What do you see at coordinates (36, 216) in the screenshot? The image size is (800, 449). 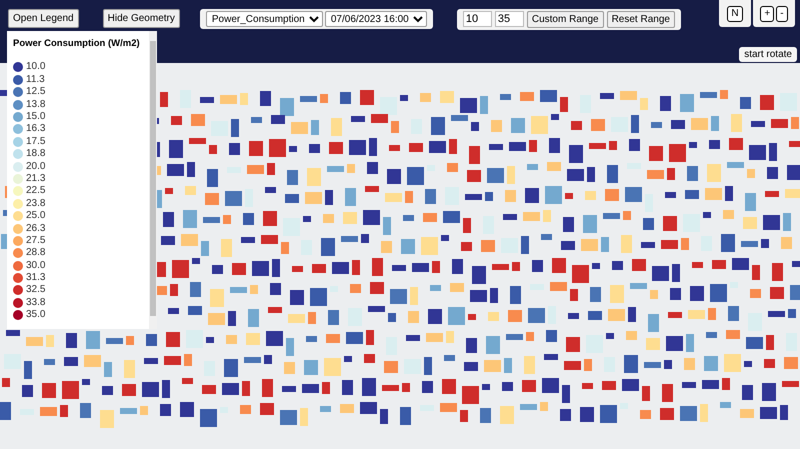 I see `legend-value: 25.0` at bounding box center [36, 216].